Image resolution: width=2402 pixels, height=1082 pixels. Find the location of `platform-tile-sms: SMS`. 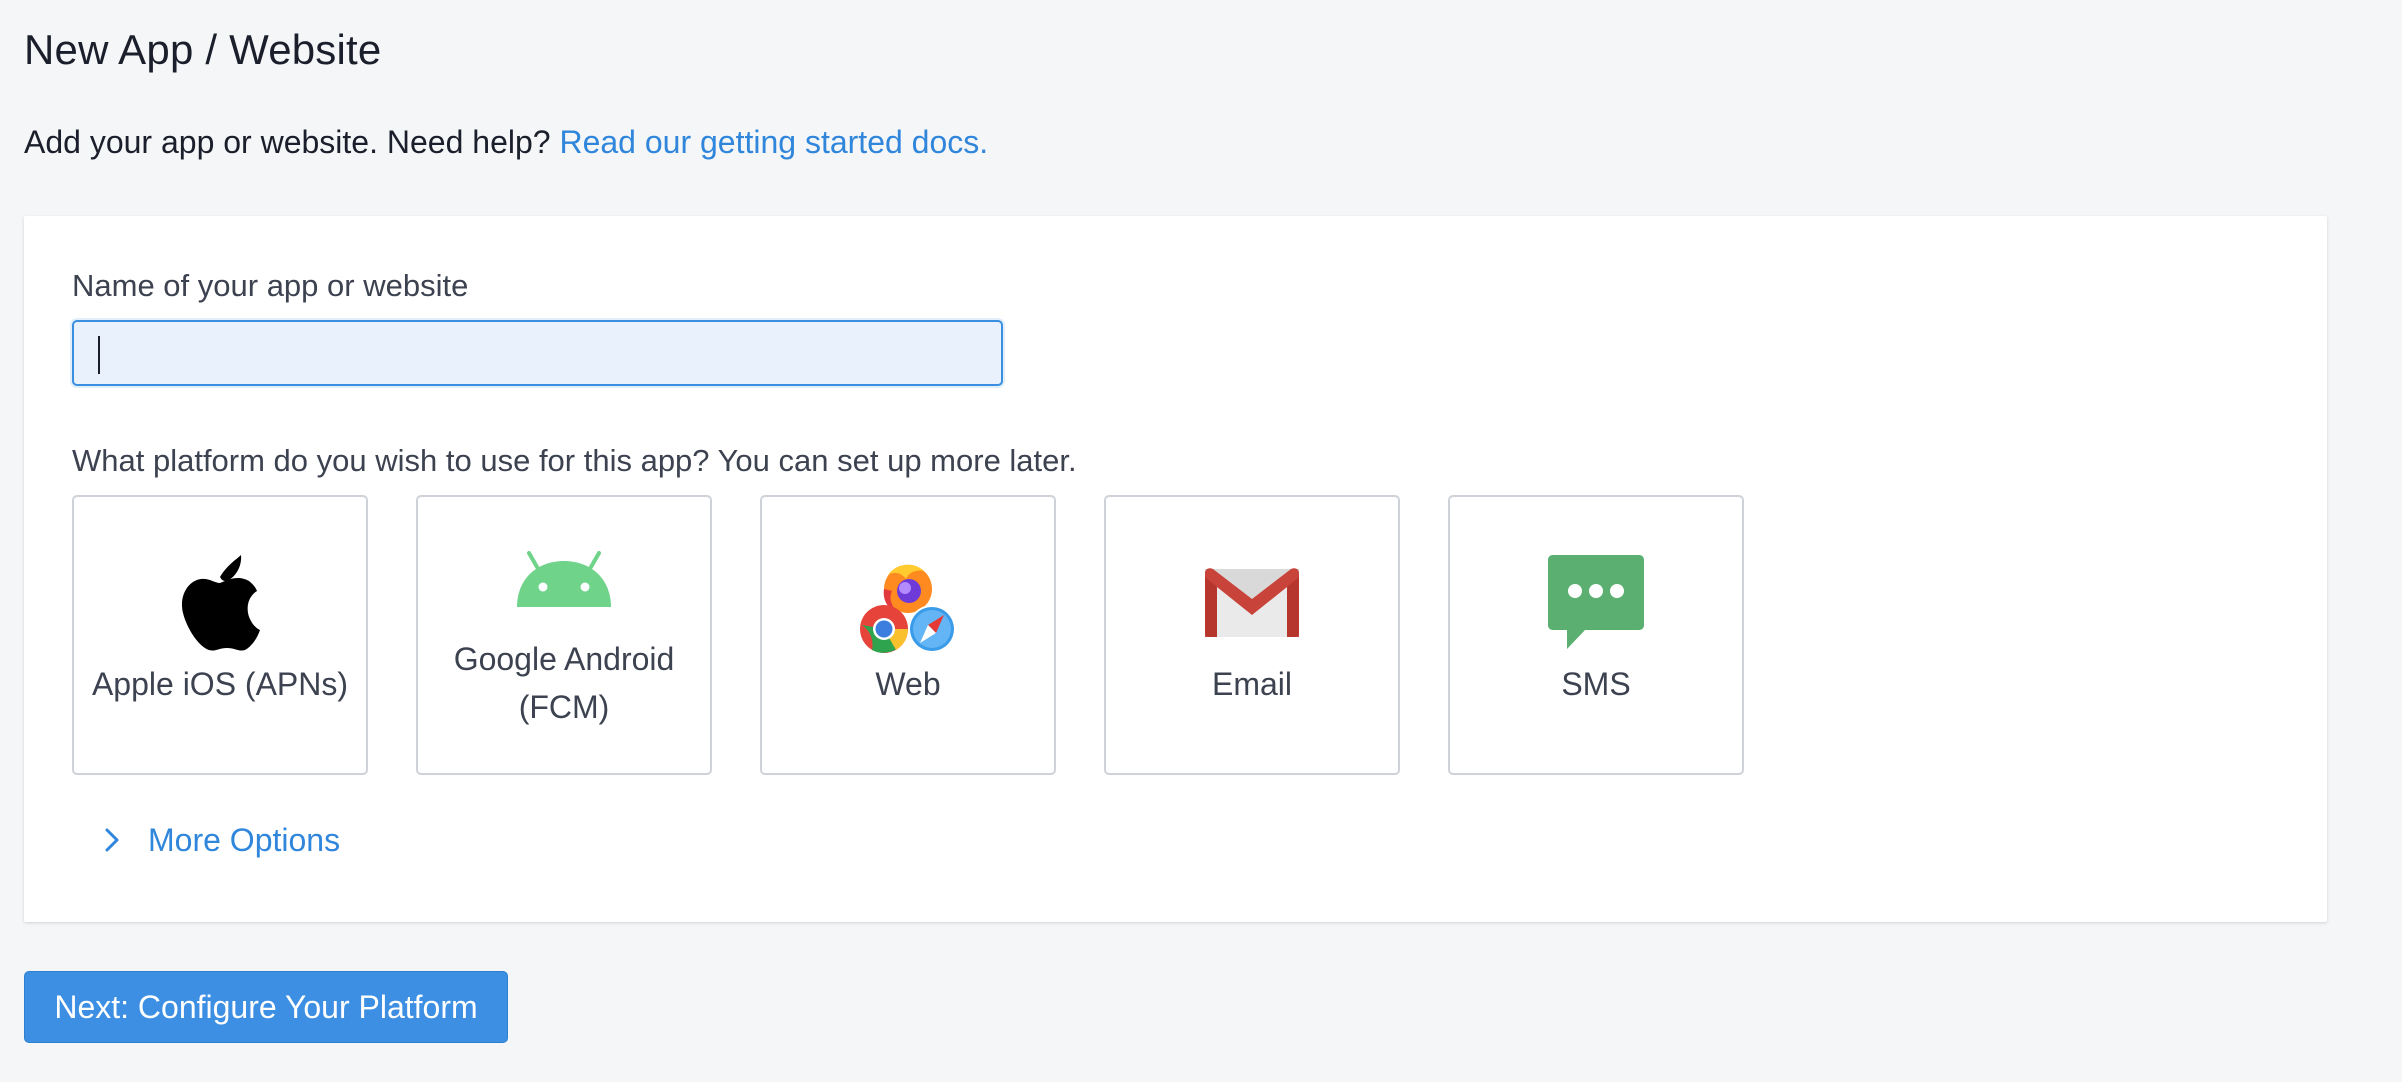

platform-tile-sms: SMS is located at coordinates (1596, 635).